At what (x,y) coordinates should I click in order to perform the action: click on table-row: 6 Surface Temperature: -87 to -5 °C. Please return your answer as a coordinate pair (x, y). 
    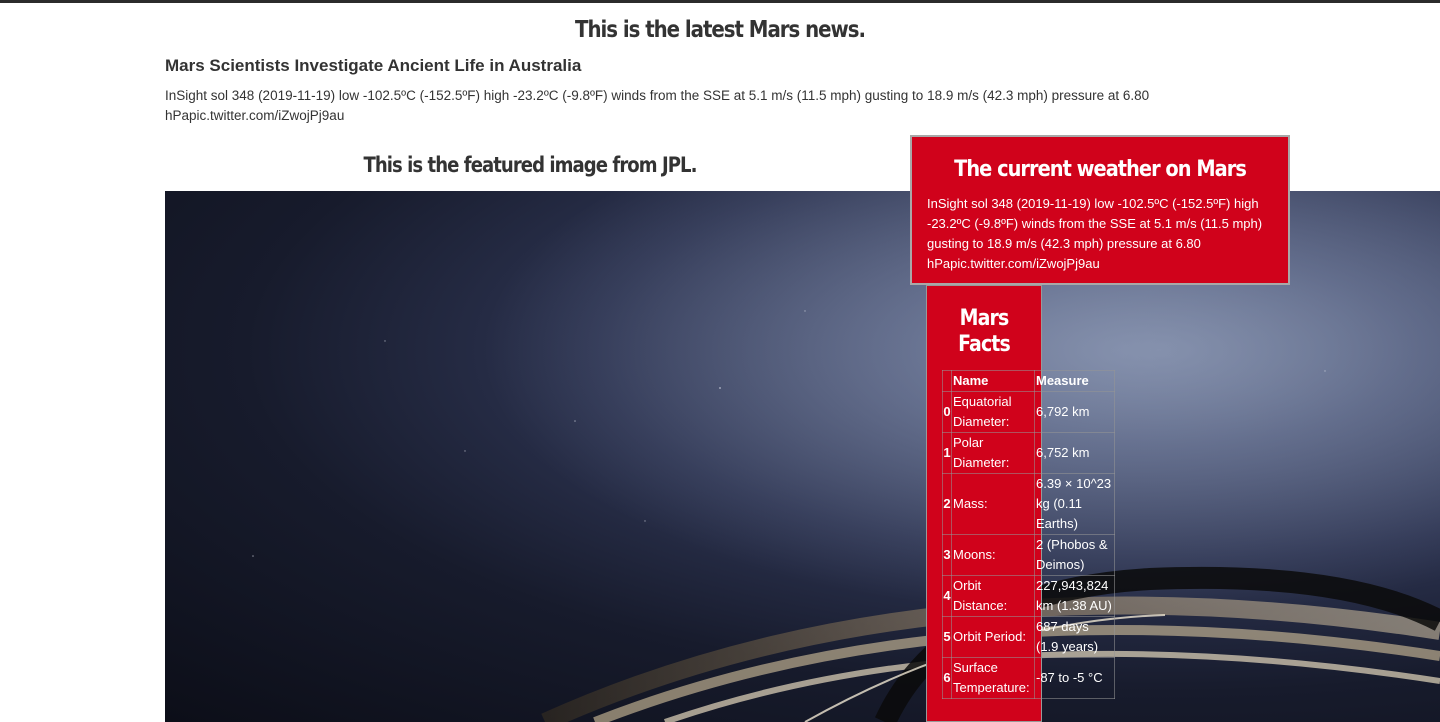
    Looking at the image, I should click on (1028, 678).